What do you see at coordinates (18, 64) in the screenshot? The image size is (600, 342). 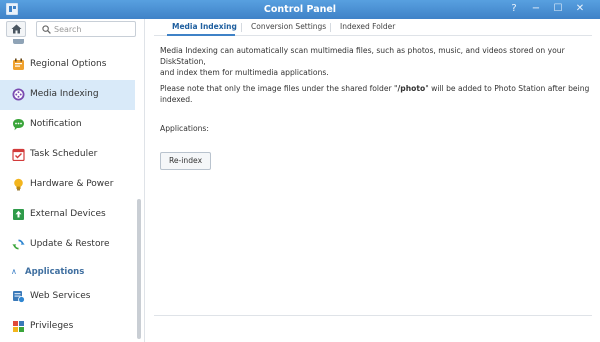 I see `regional-options-icon` at bounding box center [18, 64].